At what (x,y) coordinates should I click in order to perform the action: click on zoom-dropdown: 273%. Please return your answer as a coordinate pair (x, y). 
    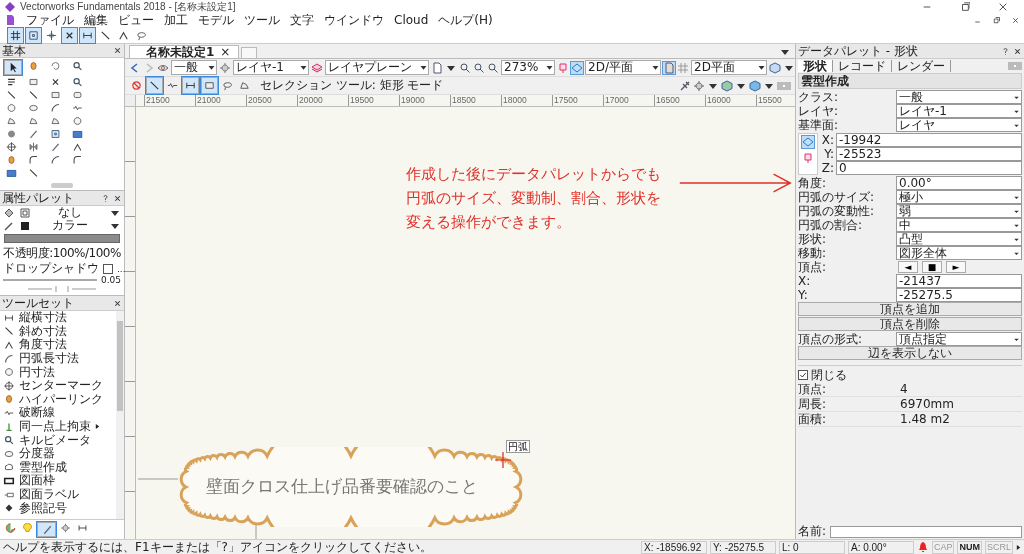
    Looking at the image, I should click on (528, 67).